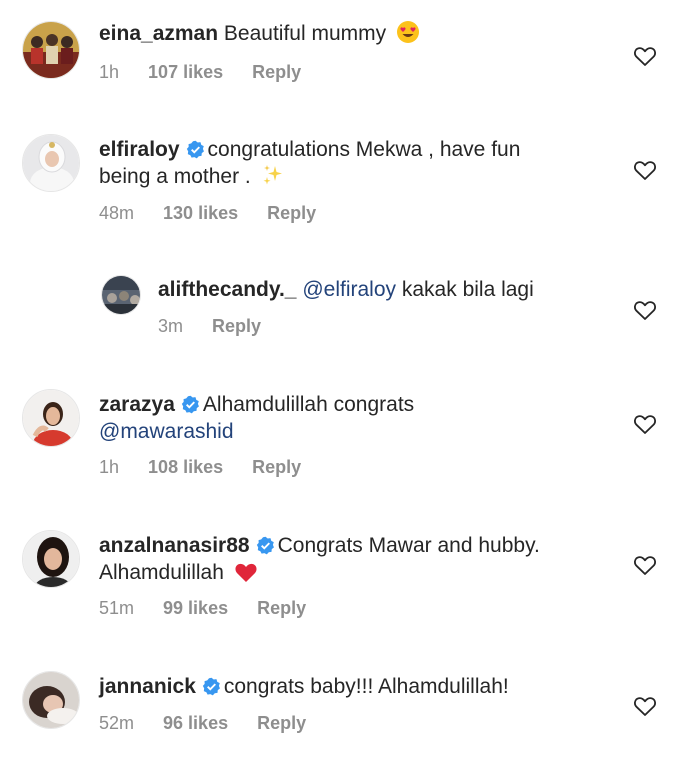 This screenshot has width=696, height=758. I want to click on comment-meta: 1h 108 likes Reply, so click(200, 467).